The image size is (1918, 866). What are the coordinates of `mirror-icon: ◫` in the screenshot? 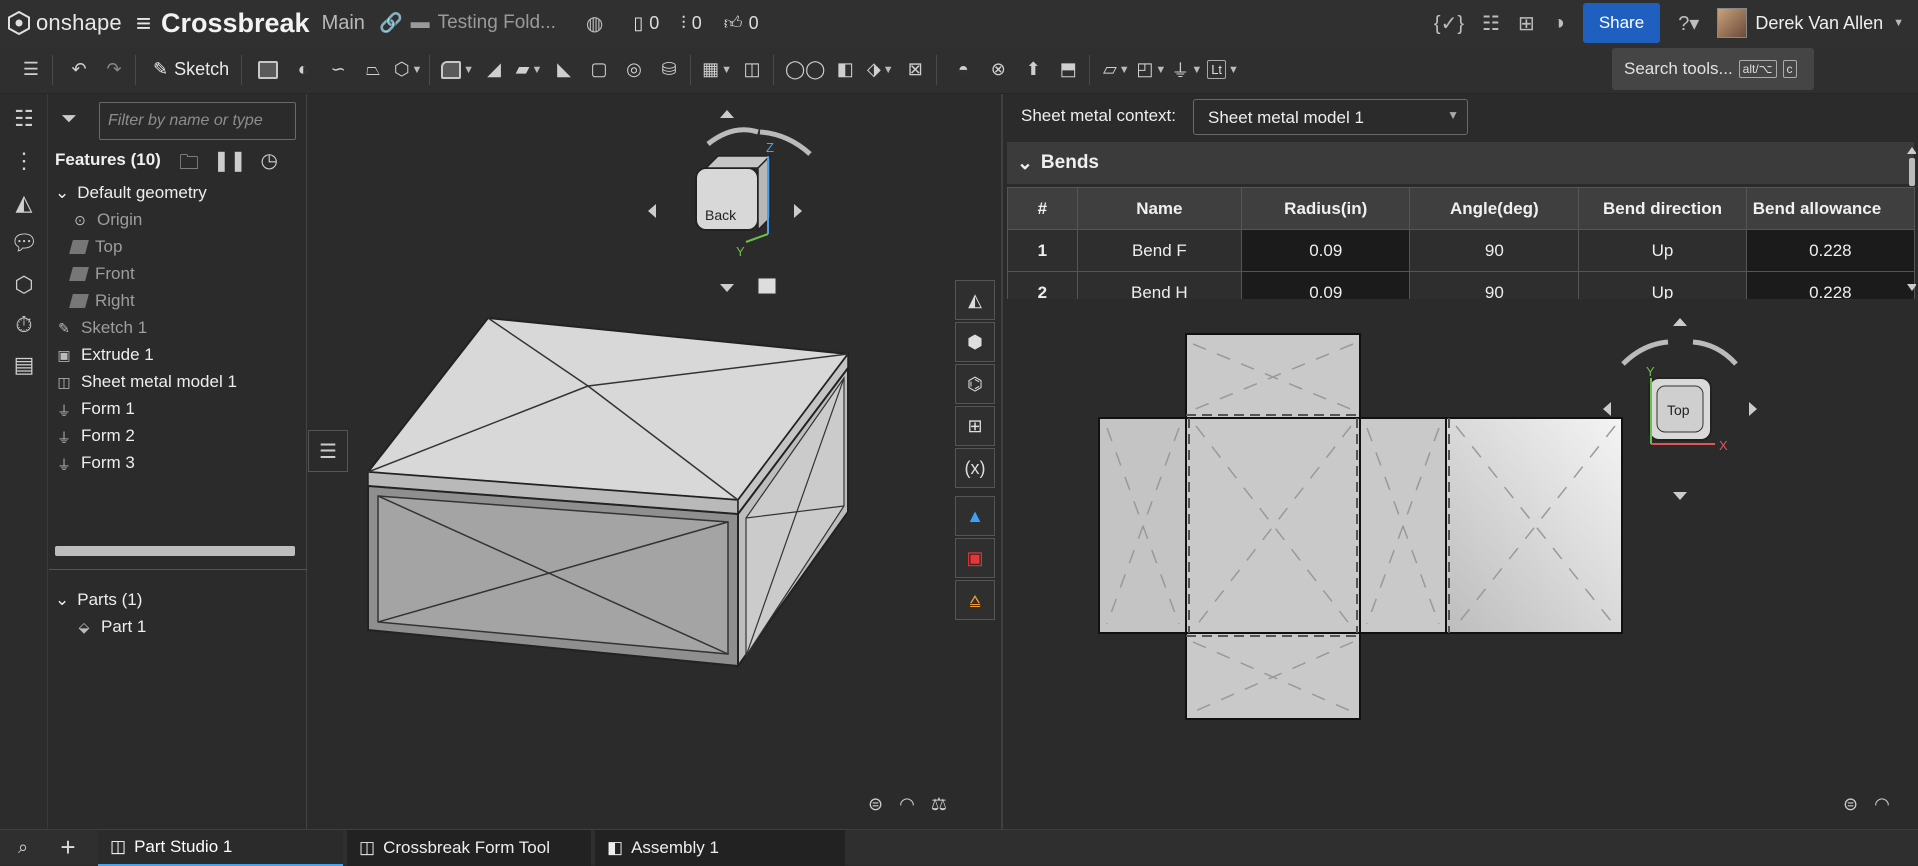 It's located at (752, 70).